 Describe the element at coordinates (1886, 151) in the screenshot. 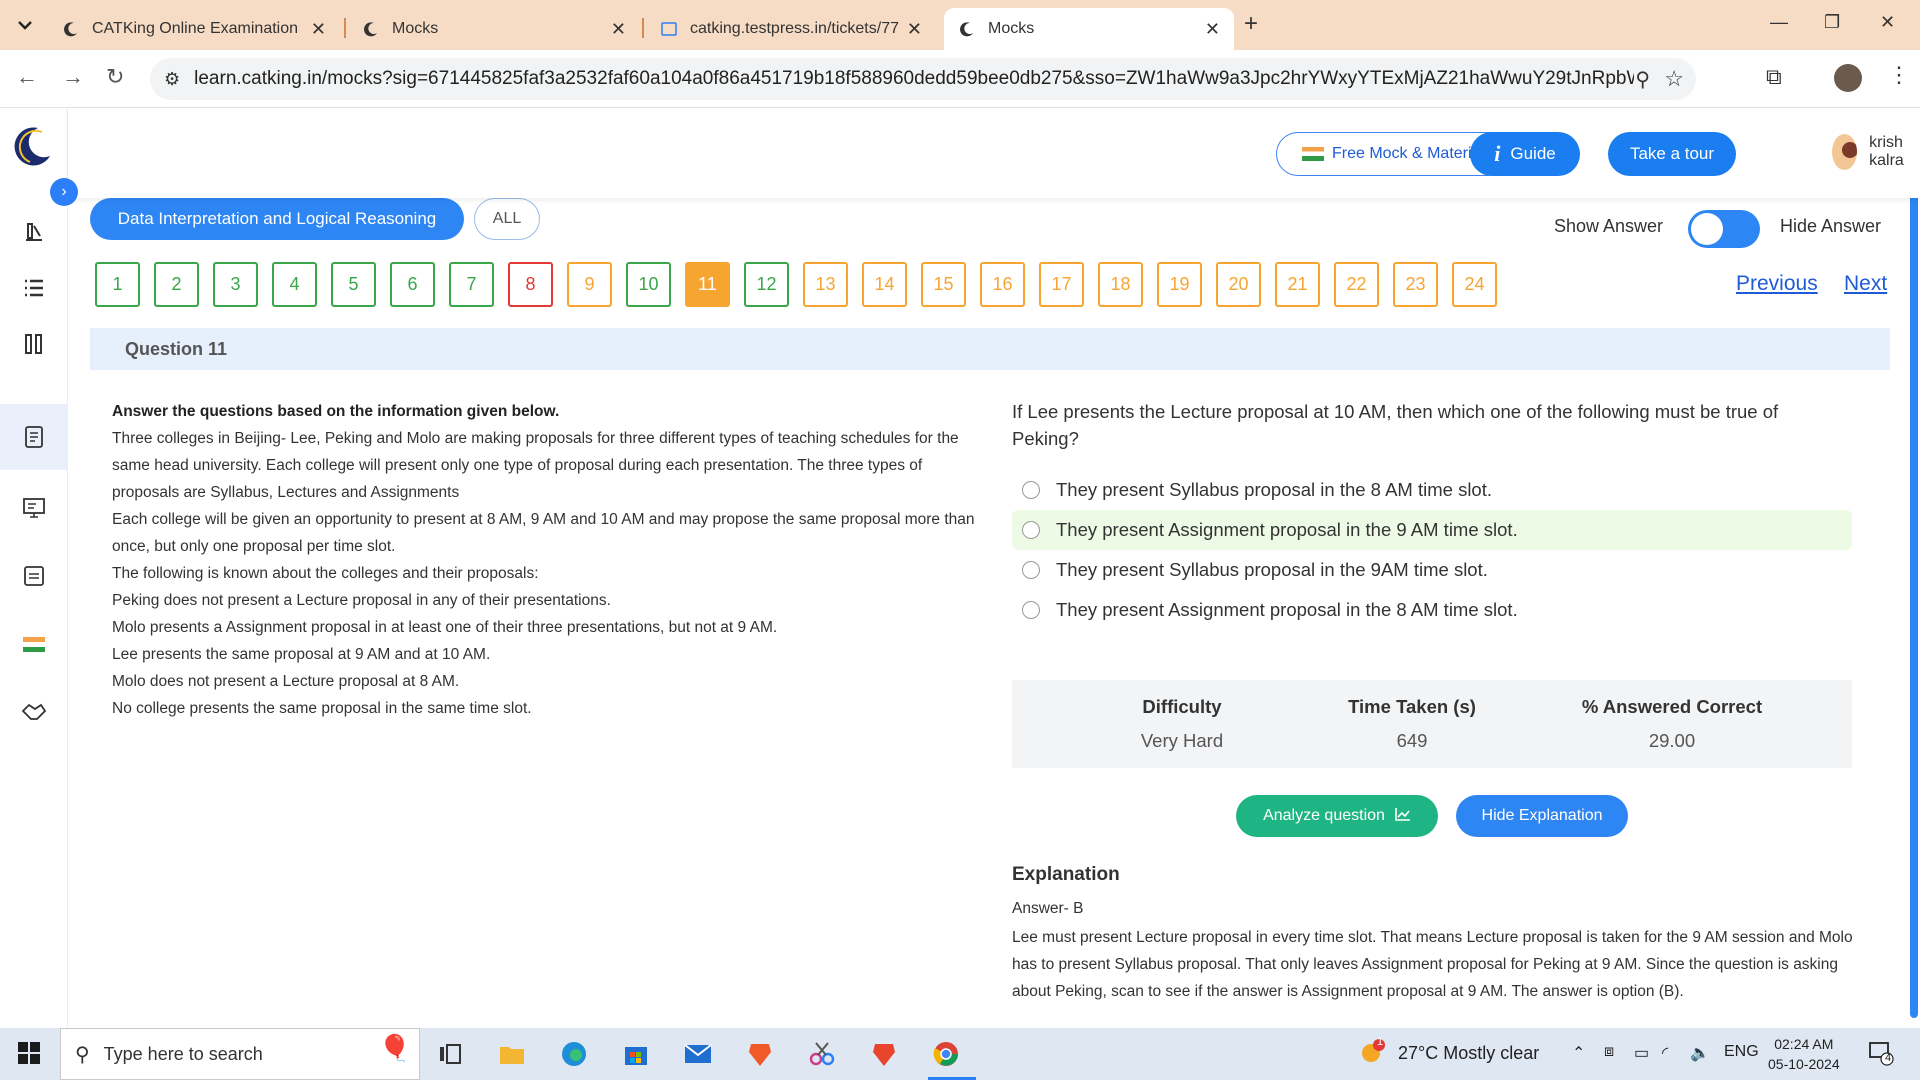

I see `user-name: krish kalra` at that location.